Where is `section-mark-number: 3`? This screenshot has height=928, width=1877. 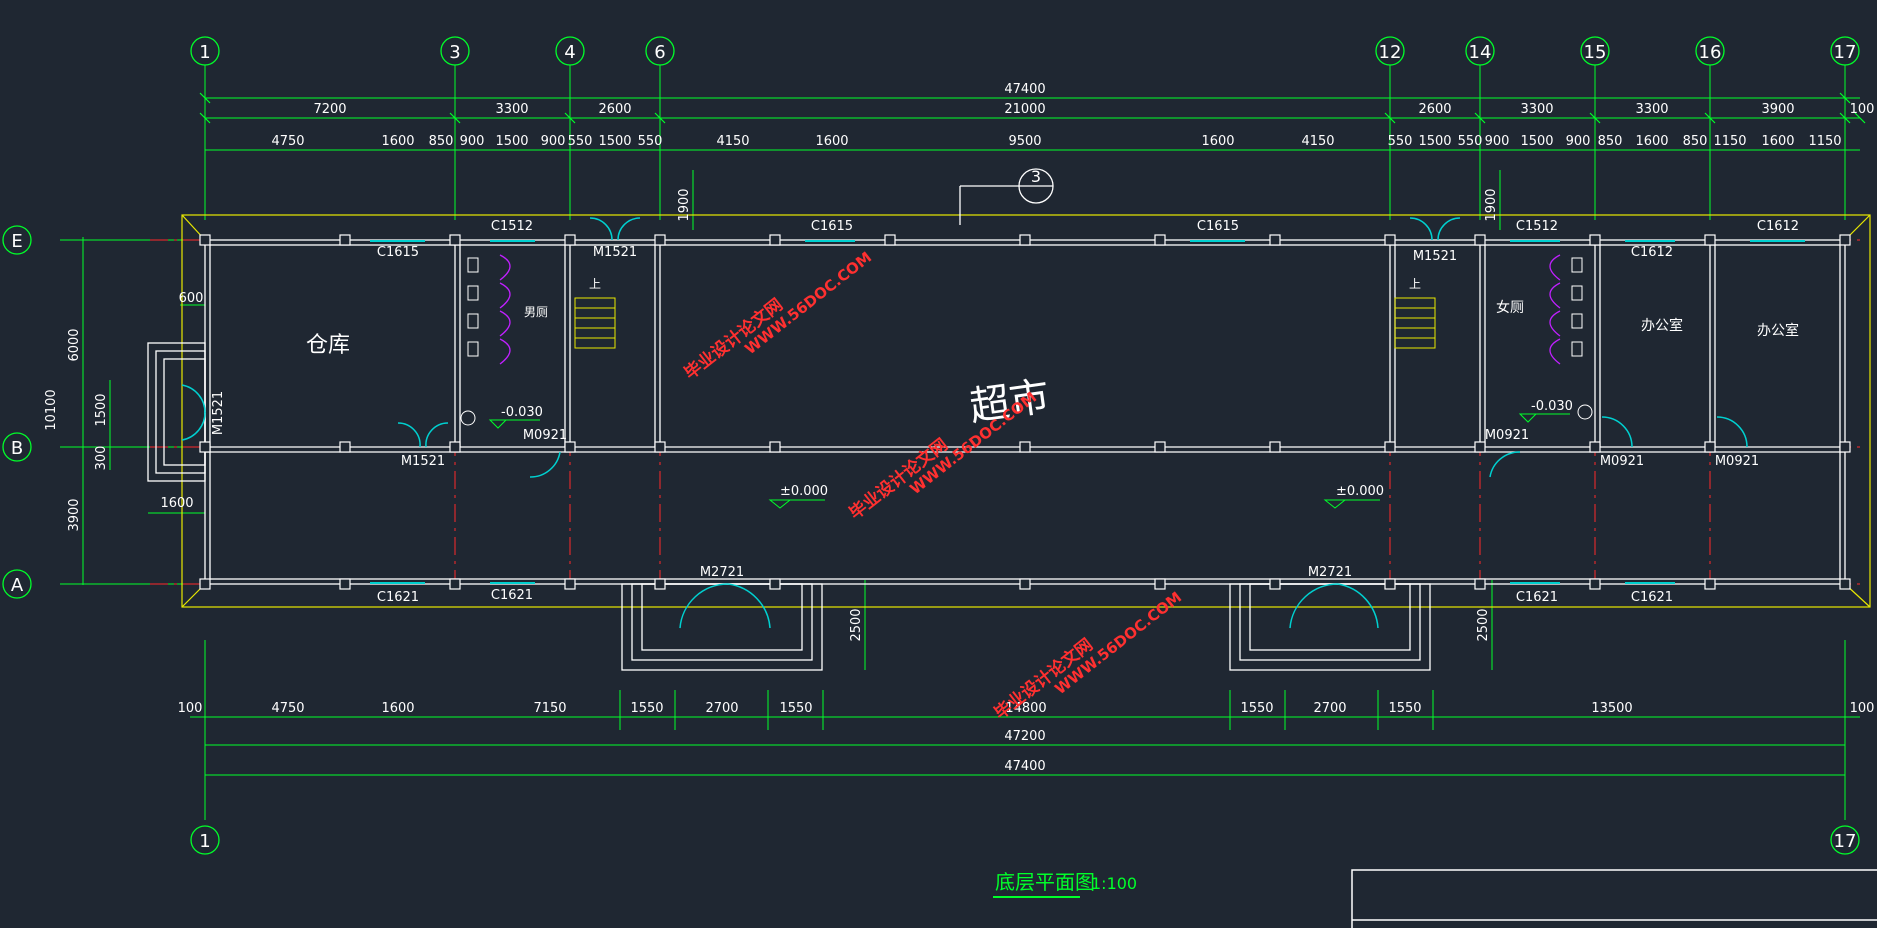 section-mark-number: 3 is located at coordinates (1036, 176).